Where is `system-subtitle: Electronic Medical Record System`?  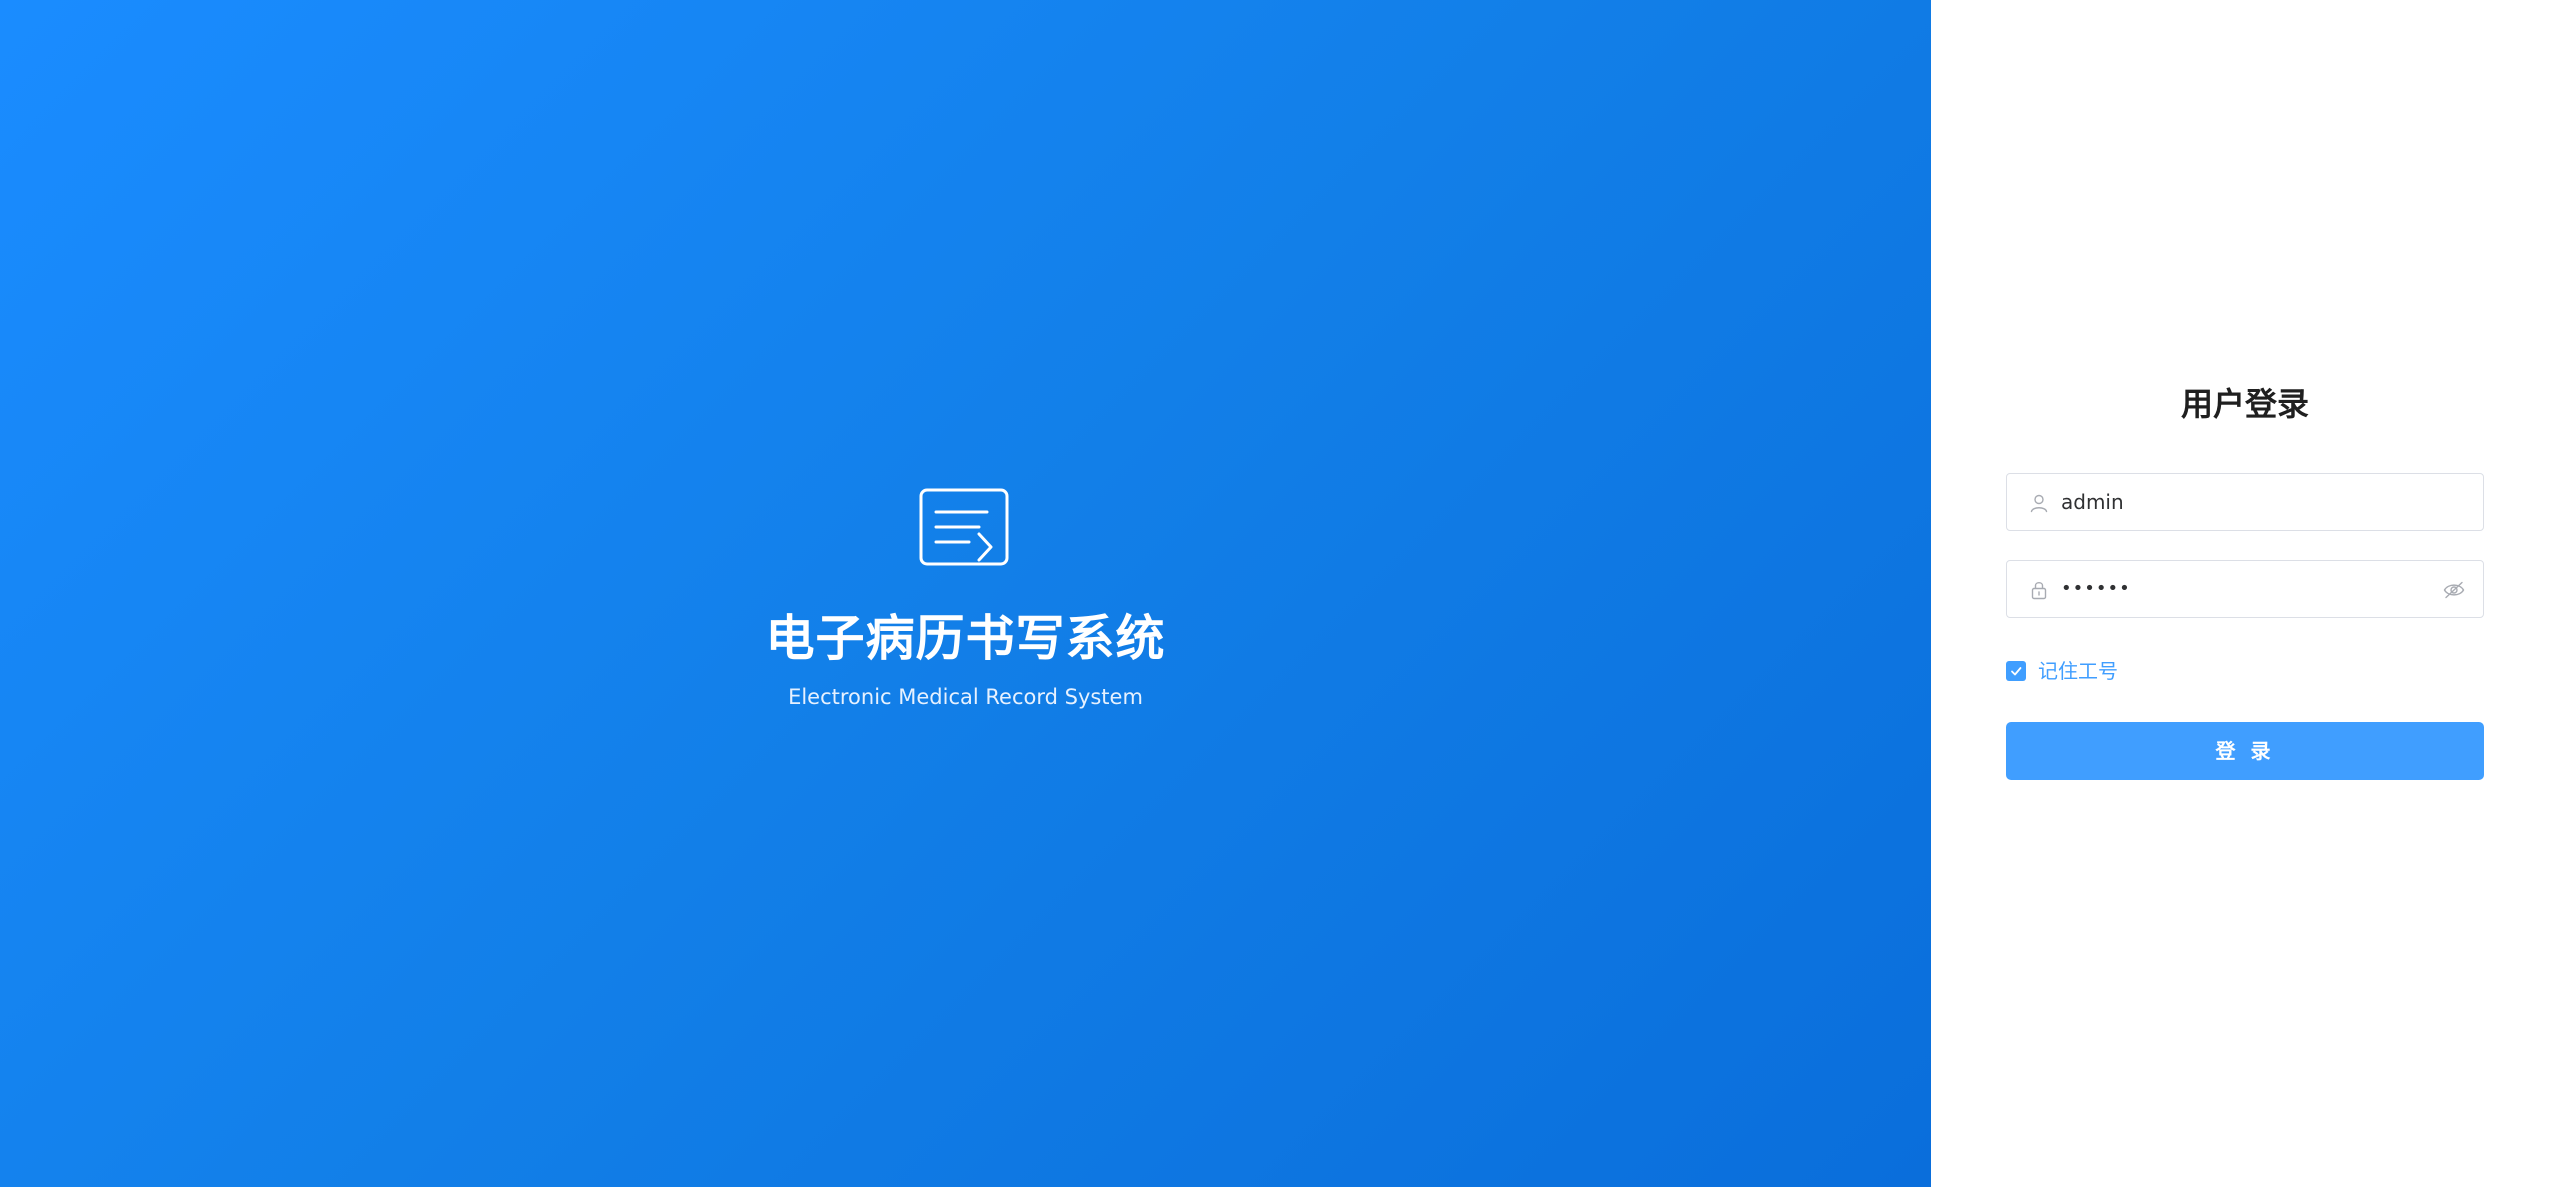
system-subtitle: Electronic Medical Record System is located at coordinates (965, 697).